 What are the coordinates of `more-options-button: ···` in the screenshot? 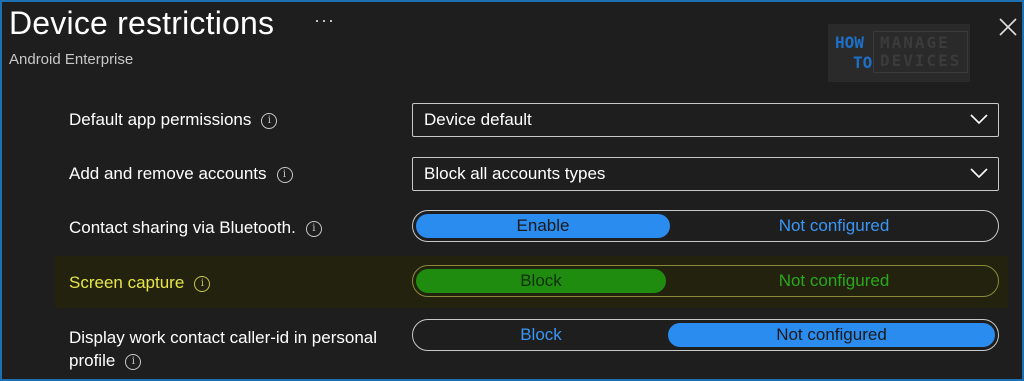 It's located at (324, 20).